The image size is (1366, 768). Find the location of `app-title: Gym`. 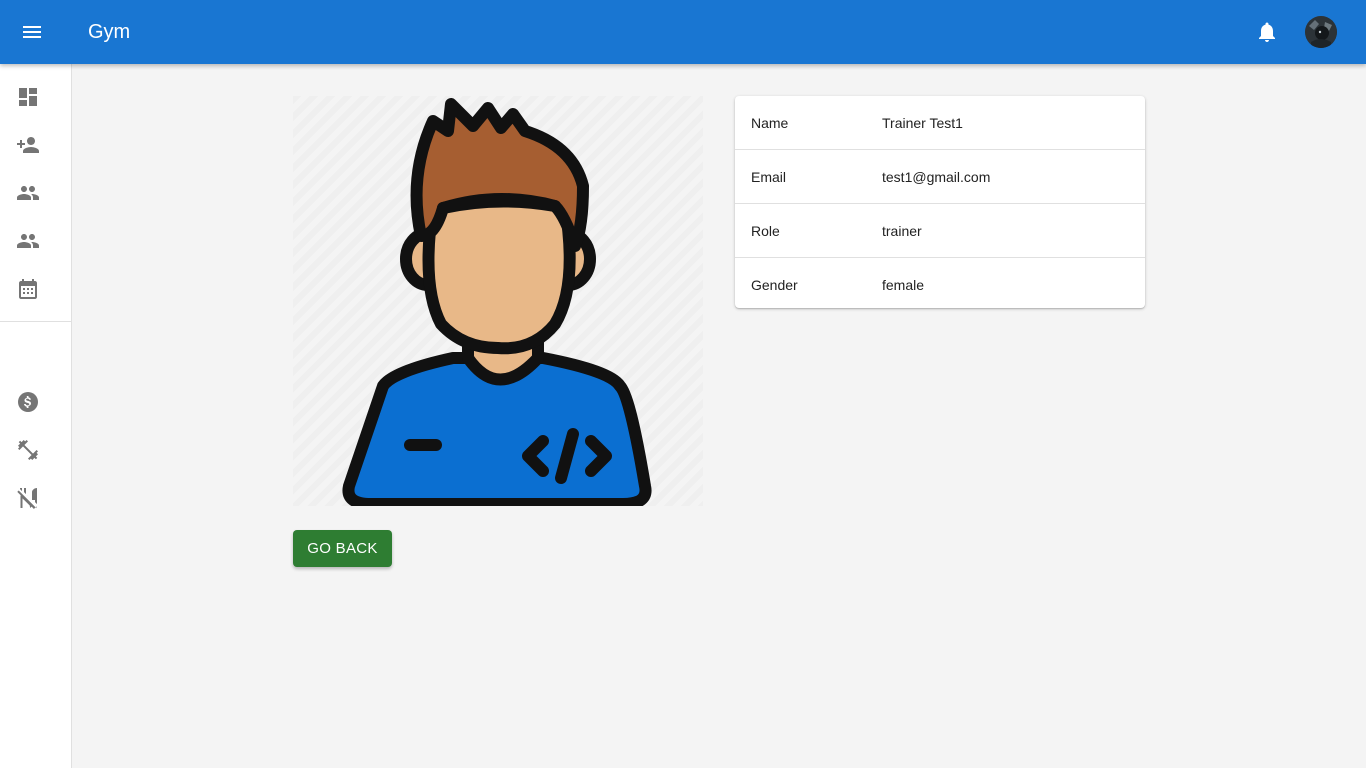

app-title: Gym is located at coordinates (109, 32).